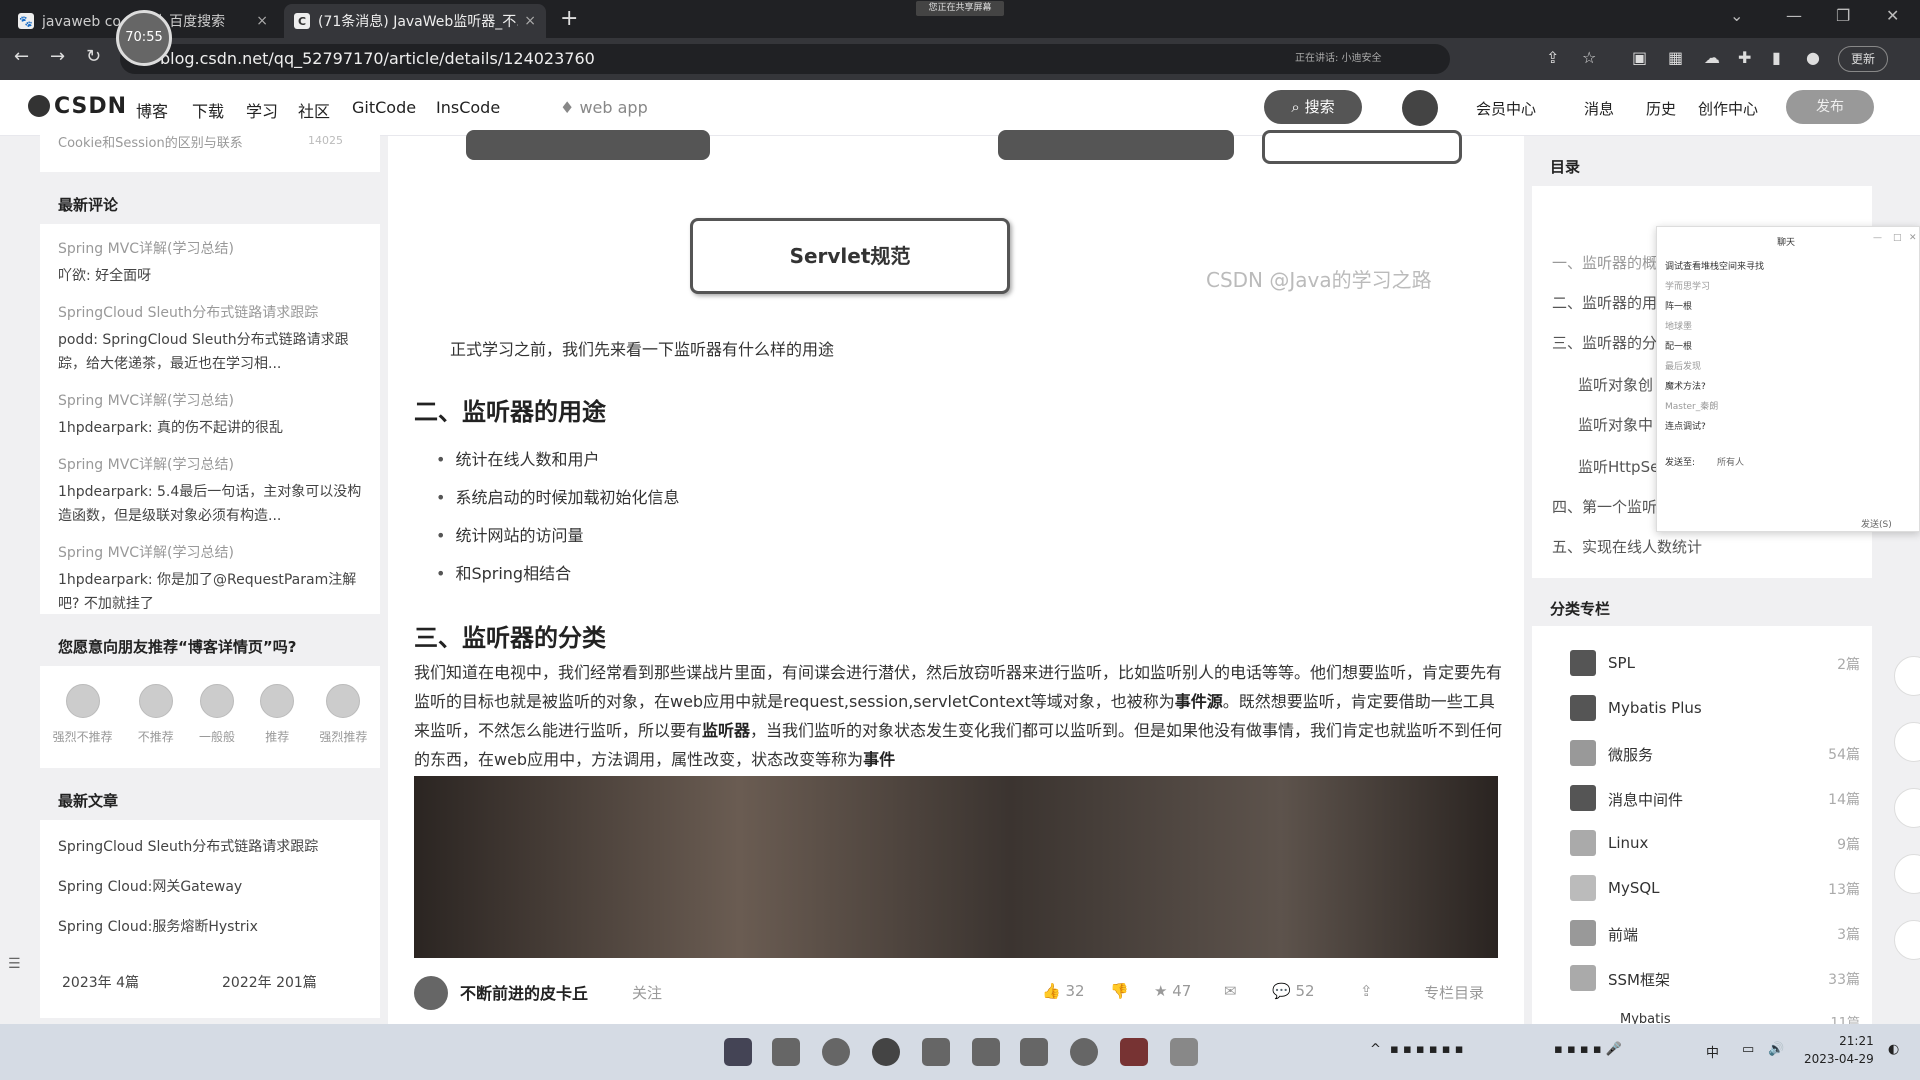 The image size is (1920, 1080). Describe the element at coordinates (1839, 1050) in the screenshot. I see `system-clock: 21:21 2023-04-29` at that location.